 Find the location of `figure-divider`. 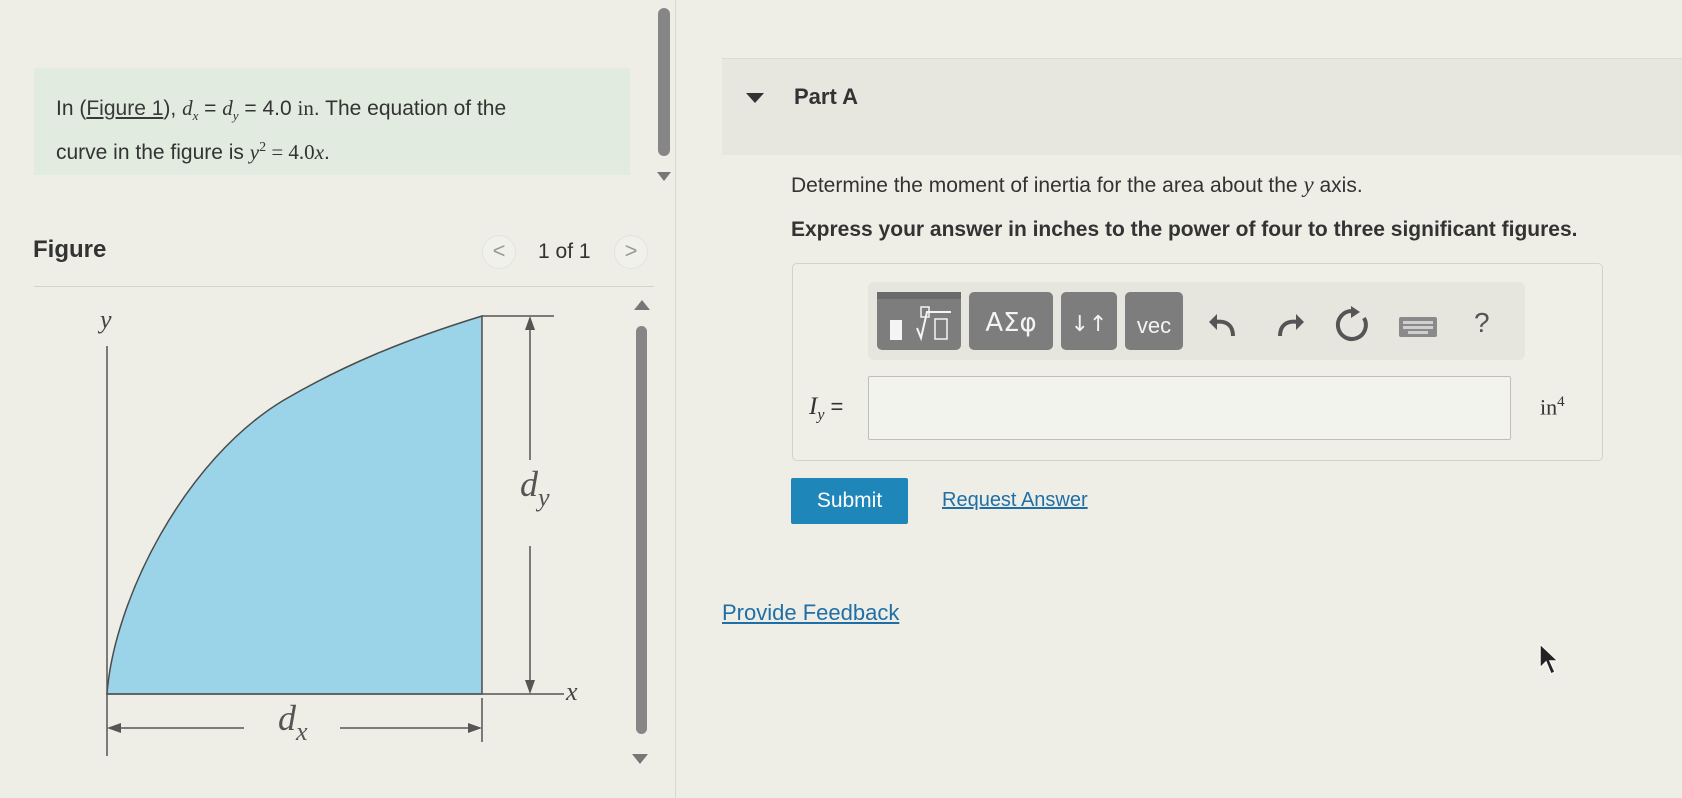

figure-divider is located at coordinates (344, 286).